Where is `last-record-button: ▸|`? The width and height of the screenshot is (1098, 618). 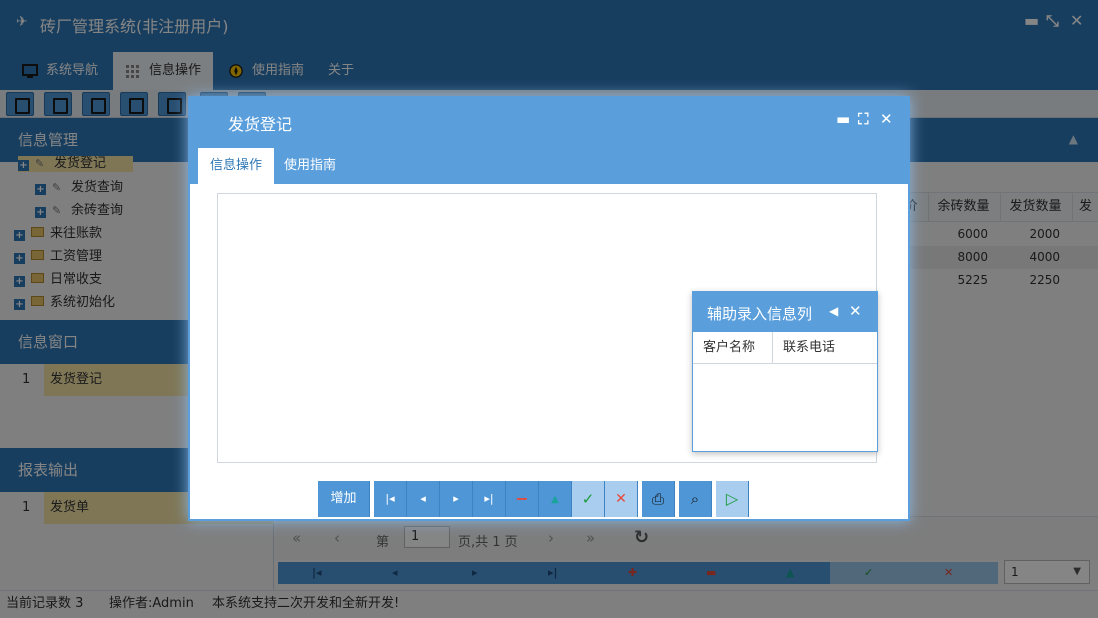 last-record-button: ▸| is located at coordinates (489, 499).